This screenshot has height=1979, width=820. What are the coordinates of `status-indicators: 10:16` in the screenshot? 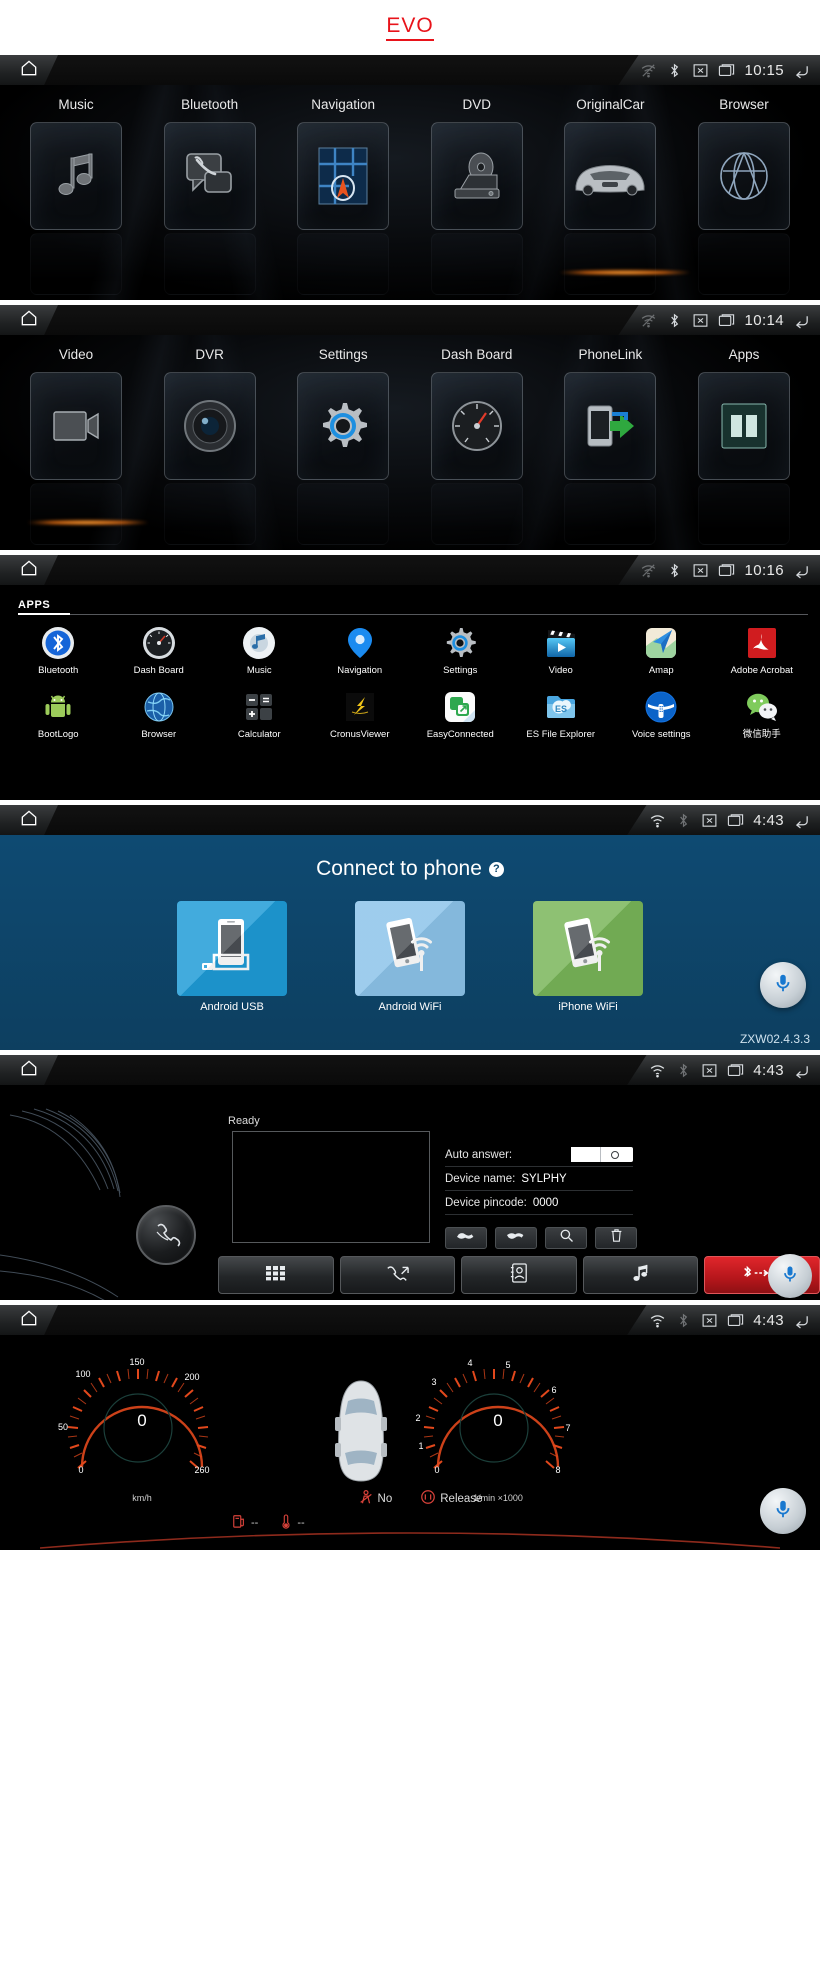 It's located at (719, 570).